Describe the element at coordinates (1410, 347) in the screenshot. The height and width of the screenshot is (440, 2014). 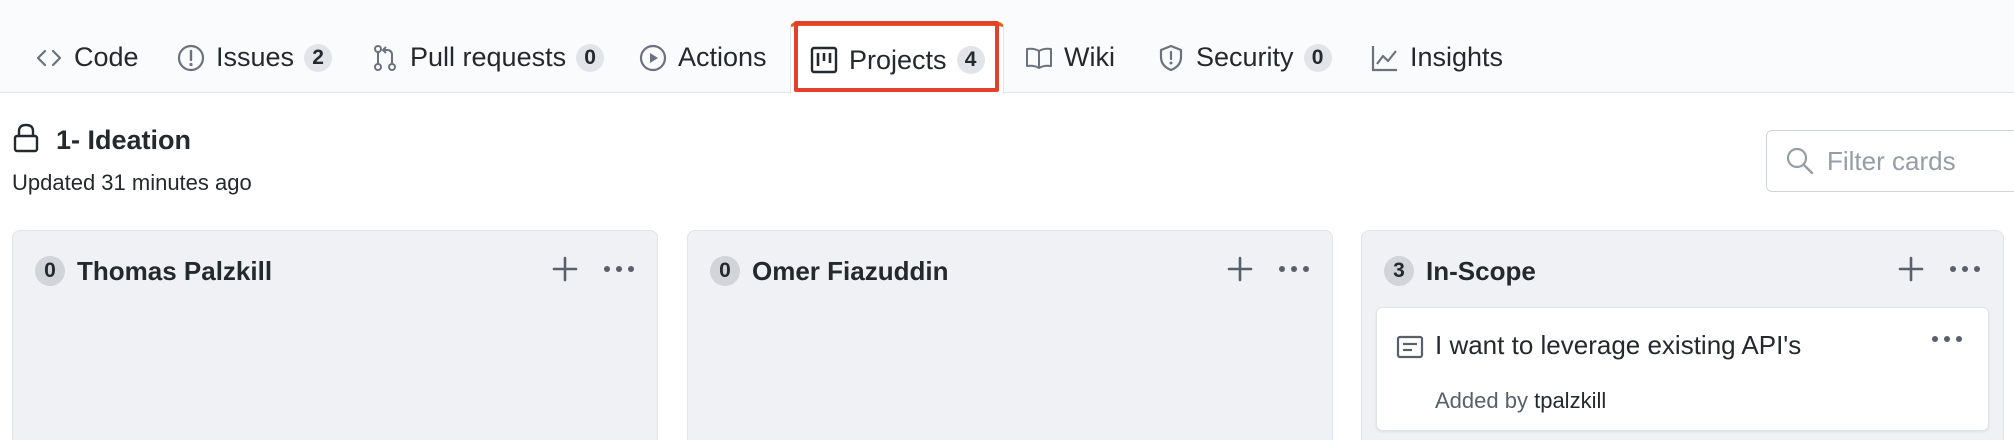
I see `note-icon` at that location.